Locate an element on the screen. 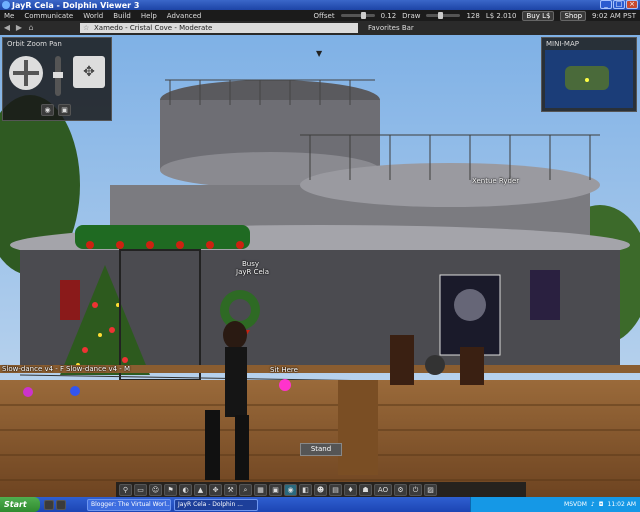 The height and width of the screenshot is (512, 640). snapshot-icon: ◧ is located at coordinates (305, 489).